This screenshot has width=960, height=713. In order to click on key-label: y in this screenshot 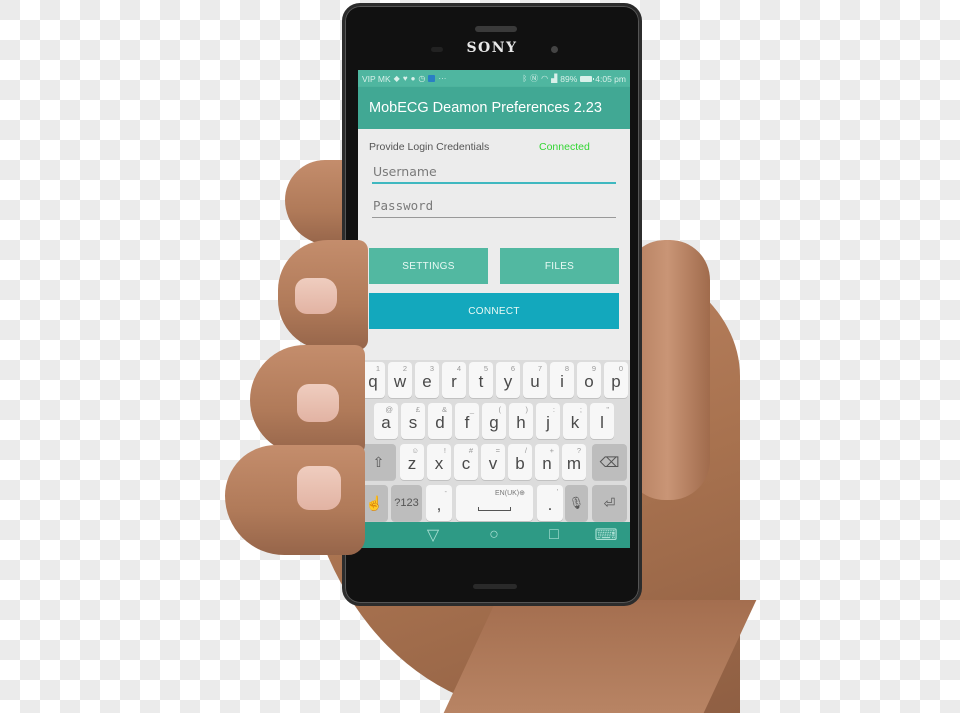, I will do `click(508, 381)`.